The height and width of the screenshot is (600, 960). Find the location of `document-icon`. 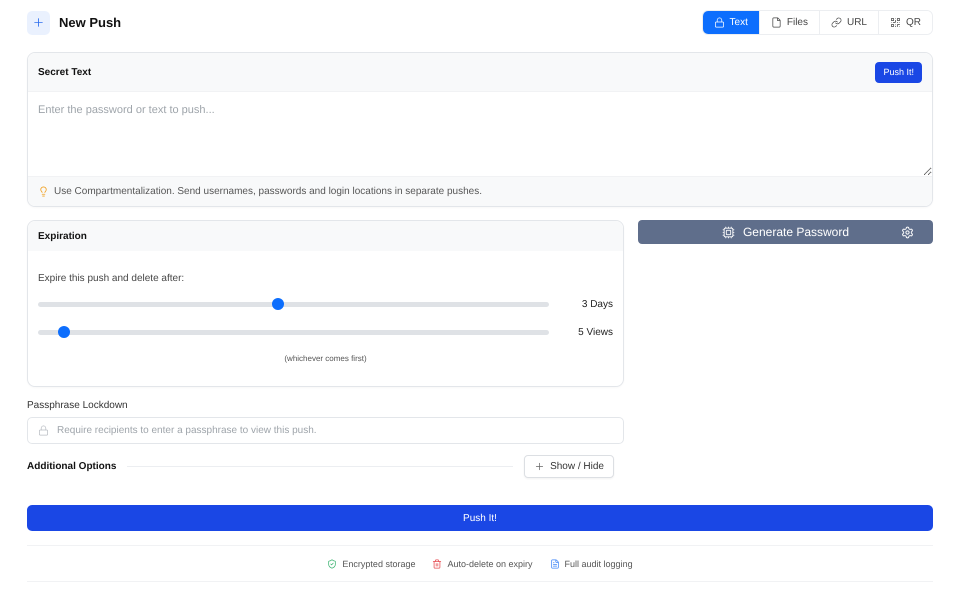

document-icon is located at coordinates (555, 563).